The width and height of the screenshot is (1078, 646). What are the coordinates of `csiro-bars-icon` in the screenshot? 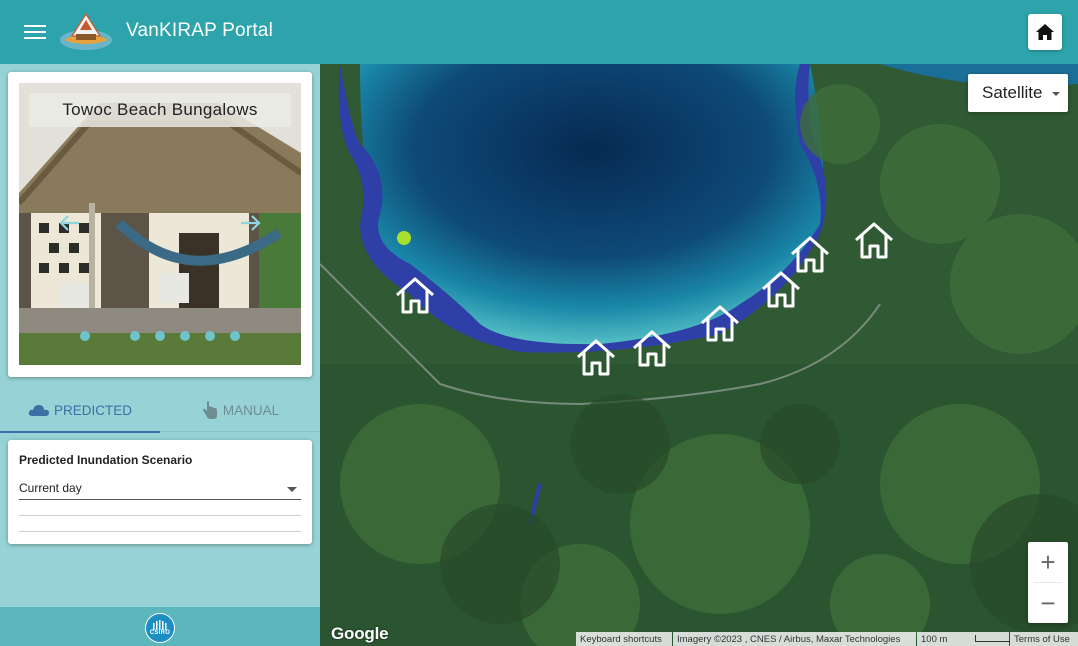 It's located at (160, 625).